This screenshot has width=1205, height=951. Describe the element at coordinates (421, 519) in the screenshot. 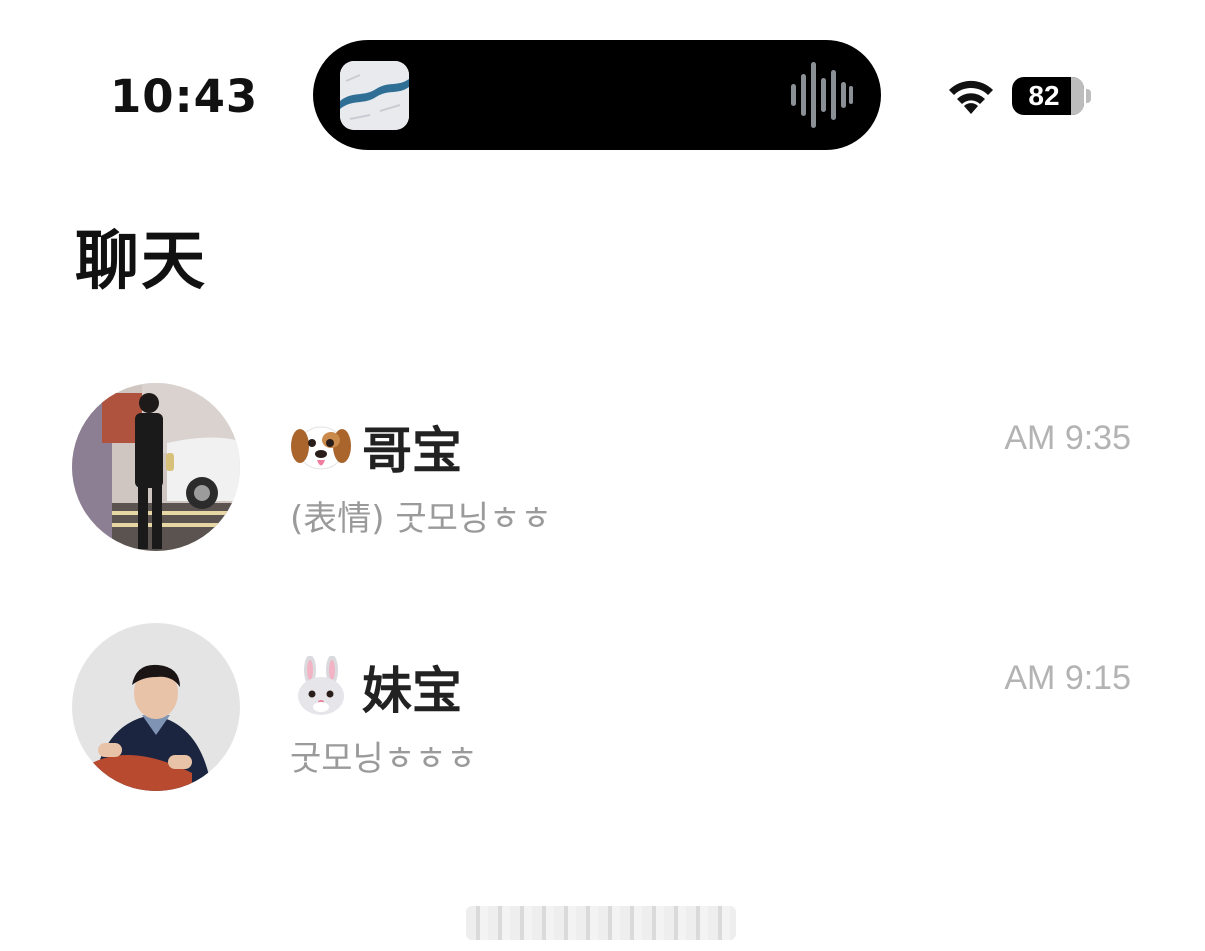

I see `last-message-preview: (表情) 굿모닝ㅎㅎ` at that location.